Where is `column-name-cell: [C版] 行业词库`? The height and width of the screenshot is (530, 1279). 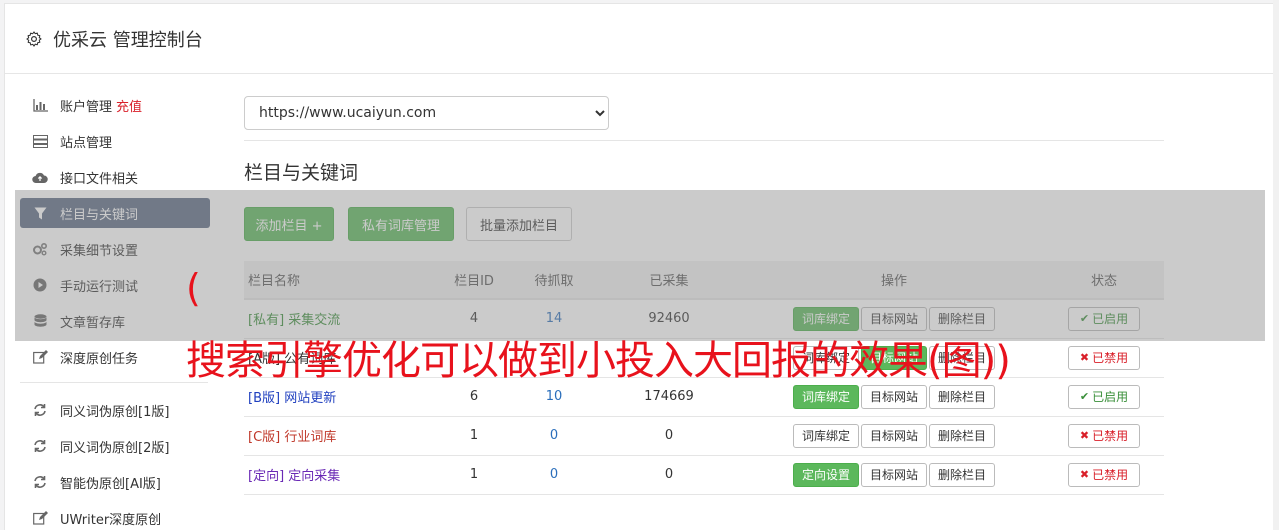
column-name-cell: [C版] 行业词库 is located at coordinates (339, 436).